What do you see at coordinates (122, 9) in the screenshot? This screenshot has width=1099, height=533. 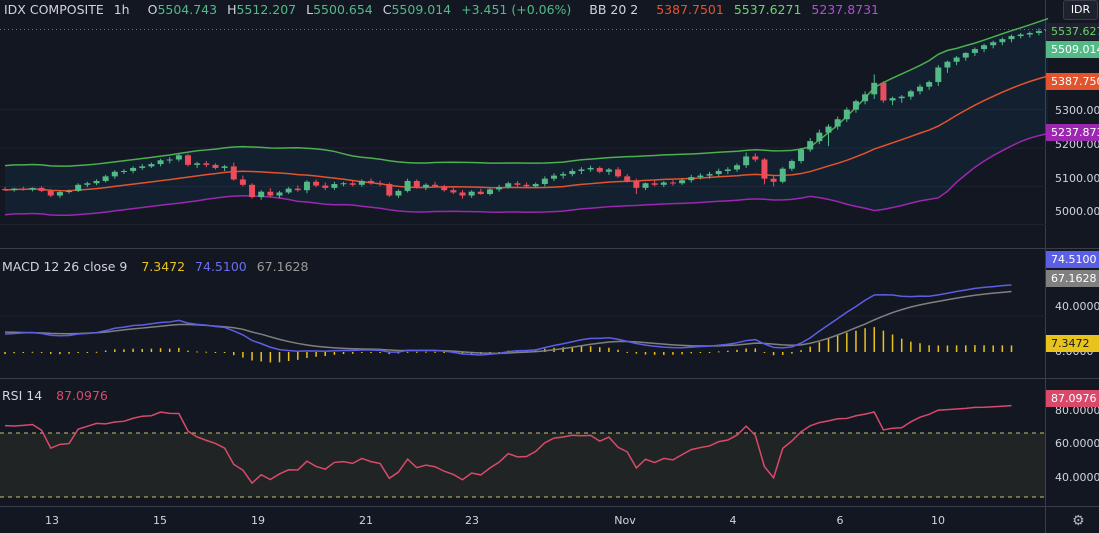 I see `interval-label: 1h` at bounding box center [122, 9].